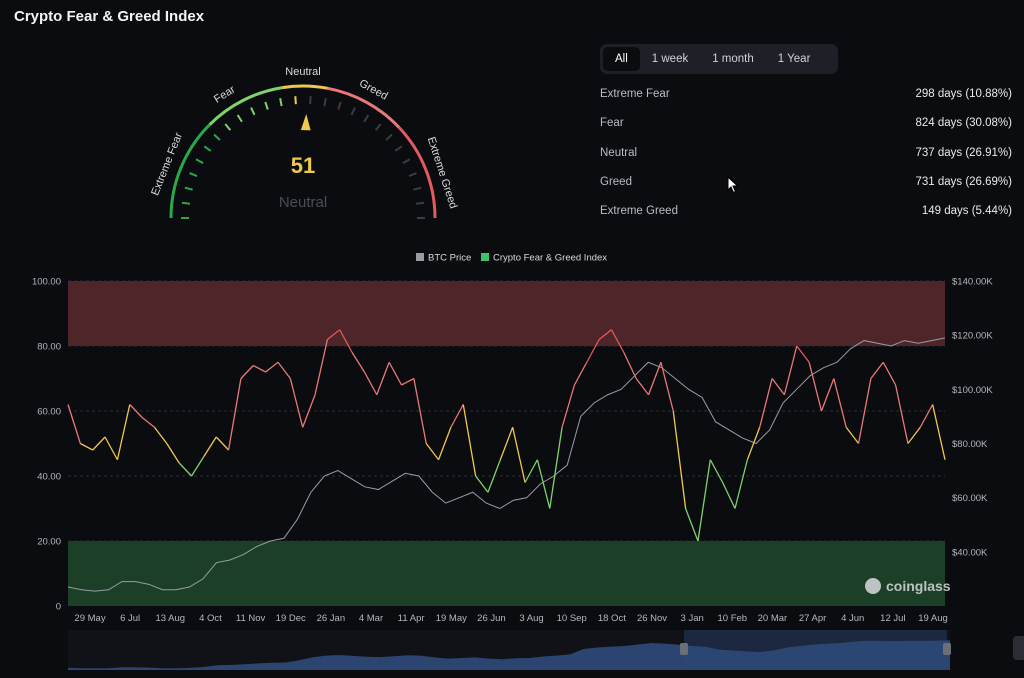 The height and width of the screenshot is (678, 1024). What do you see at coordinates (773, 618) in the screenshot?
I see `x-tick: 20 Mar` at bounding box center [773, 618].